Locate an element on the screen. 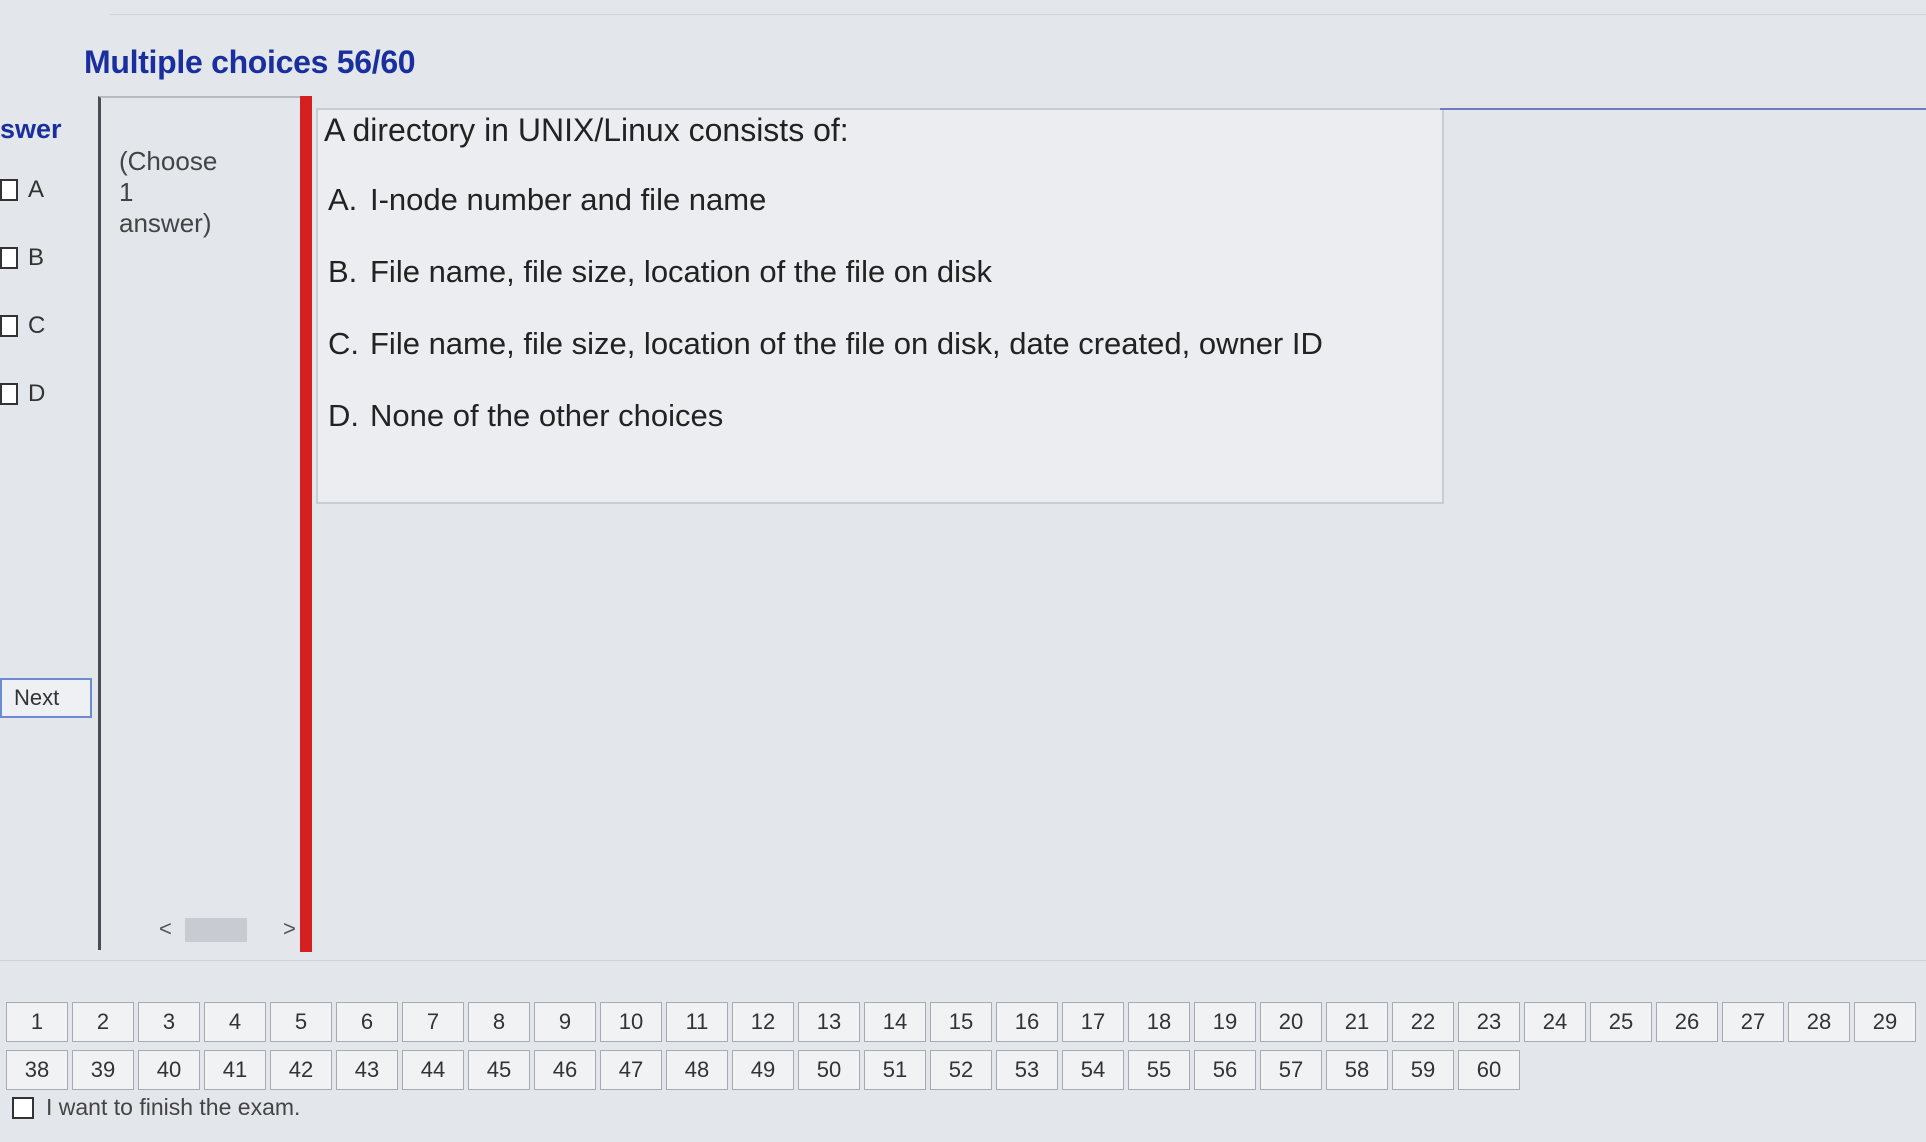 The height and width of the screenshot is (1142, 1926). question-nav-button: 7 is located at coordinates (433, 1022).